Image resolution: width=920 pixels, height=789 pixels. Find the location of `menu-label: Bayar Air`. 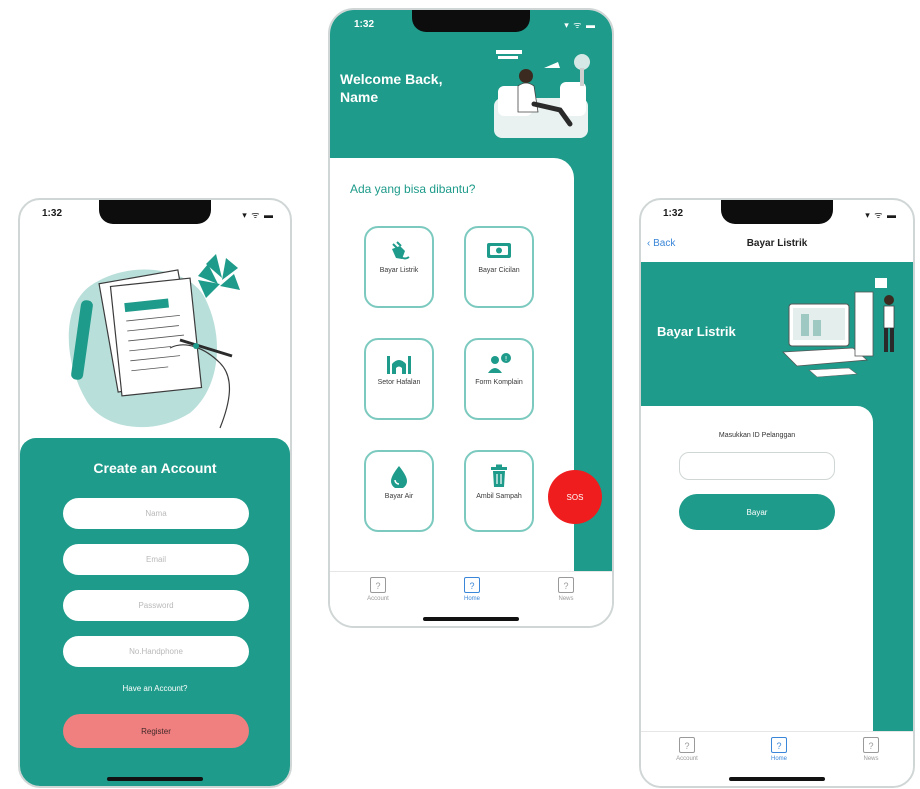

menu-label: Bayar Air is located at coordinates (399, 496).